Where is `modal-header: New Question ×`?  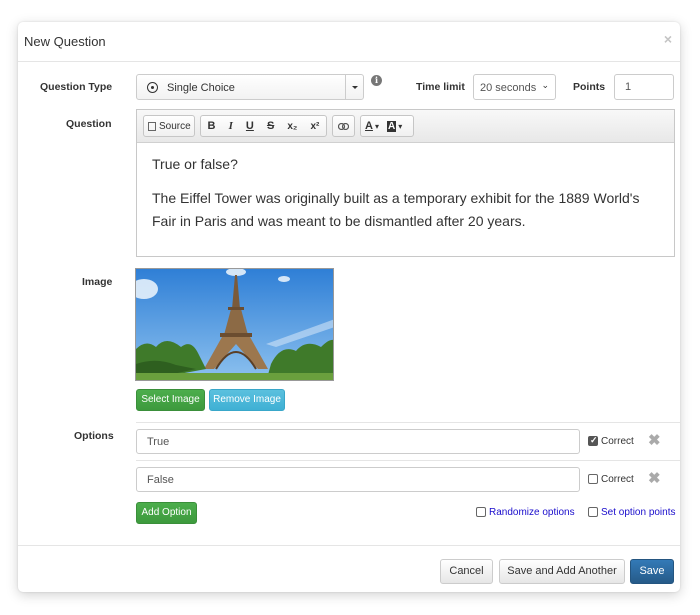 modal-header: New Question × is located at coordinates (349, 42).